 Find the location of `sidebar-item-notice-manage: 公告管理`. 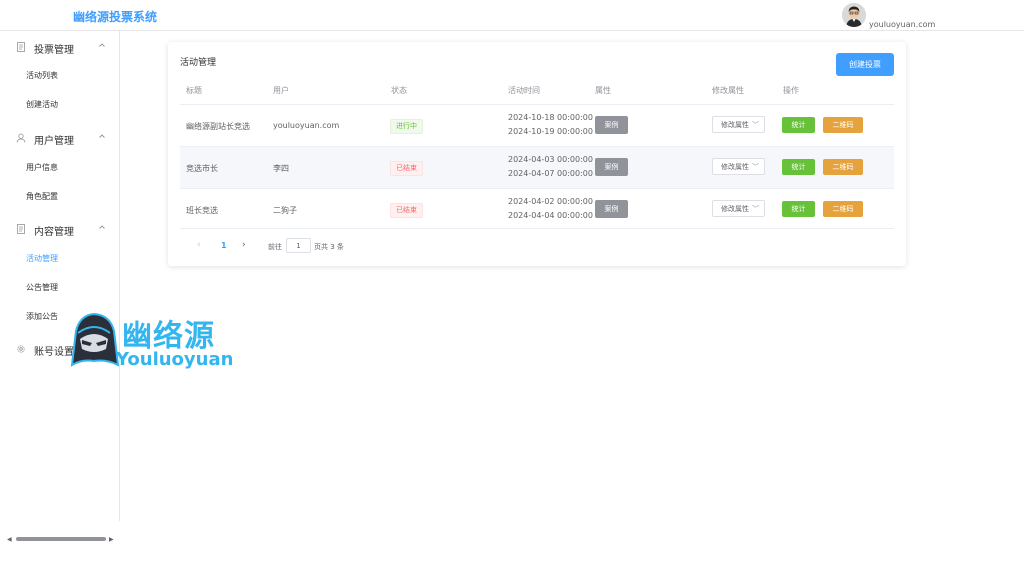

sidebar-item-notice-manage: 公告管理 is located at coordinates (59, 288).